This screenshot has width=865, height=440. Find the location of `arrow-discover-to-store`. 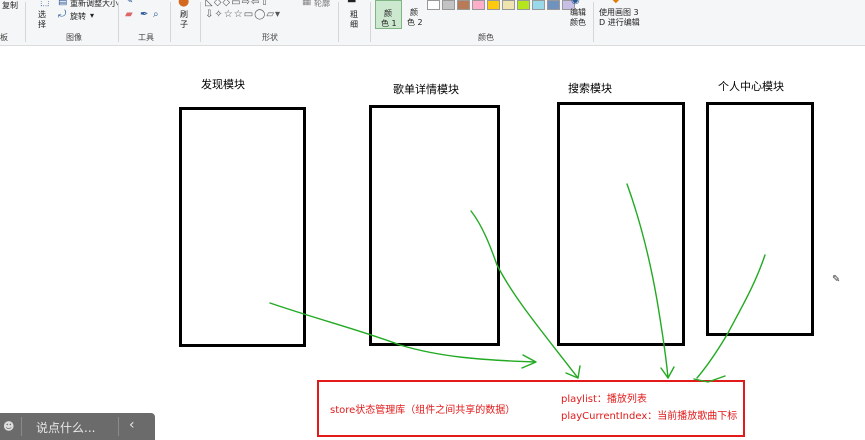

arrow-discover-to-store is located at coordinates (402, 332).